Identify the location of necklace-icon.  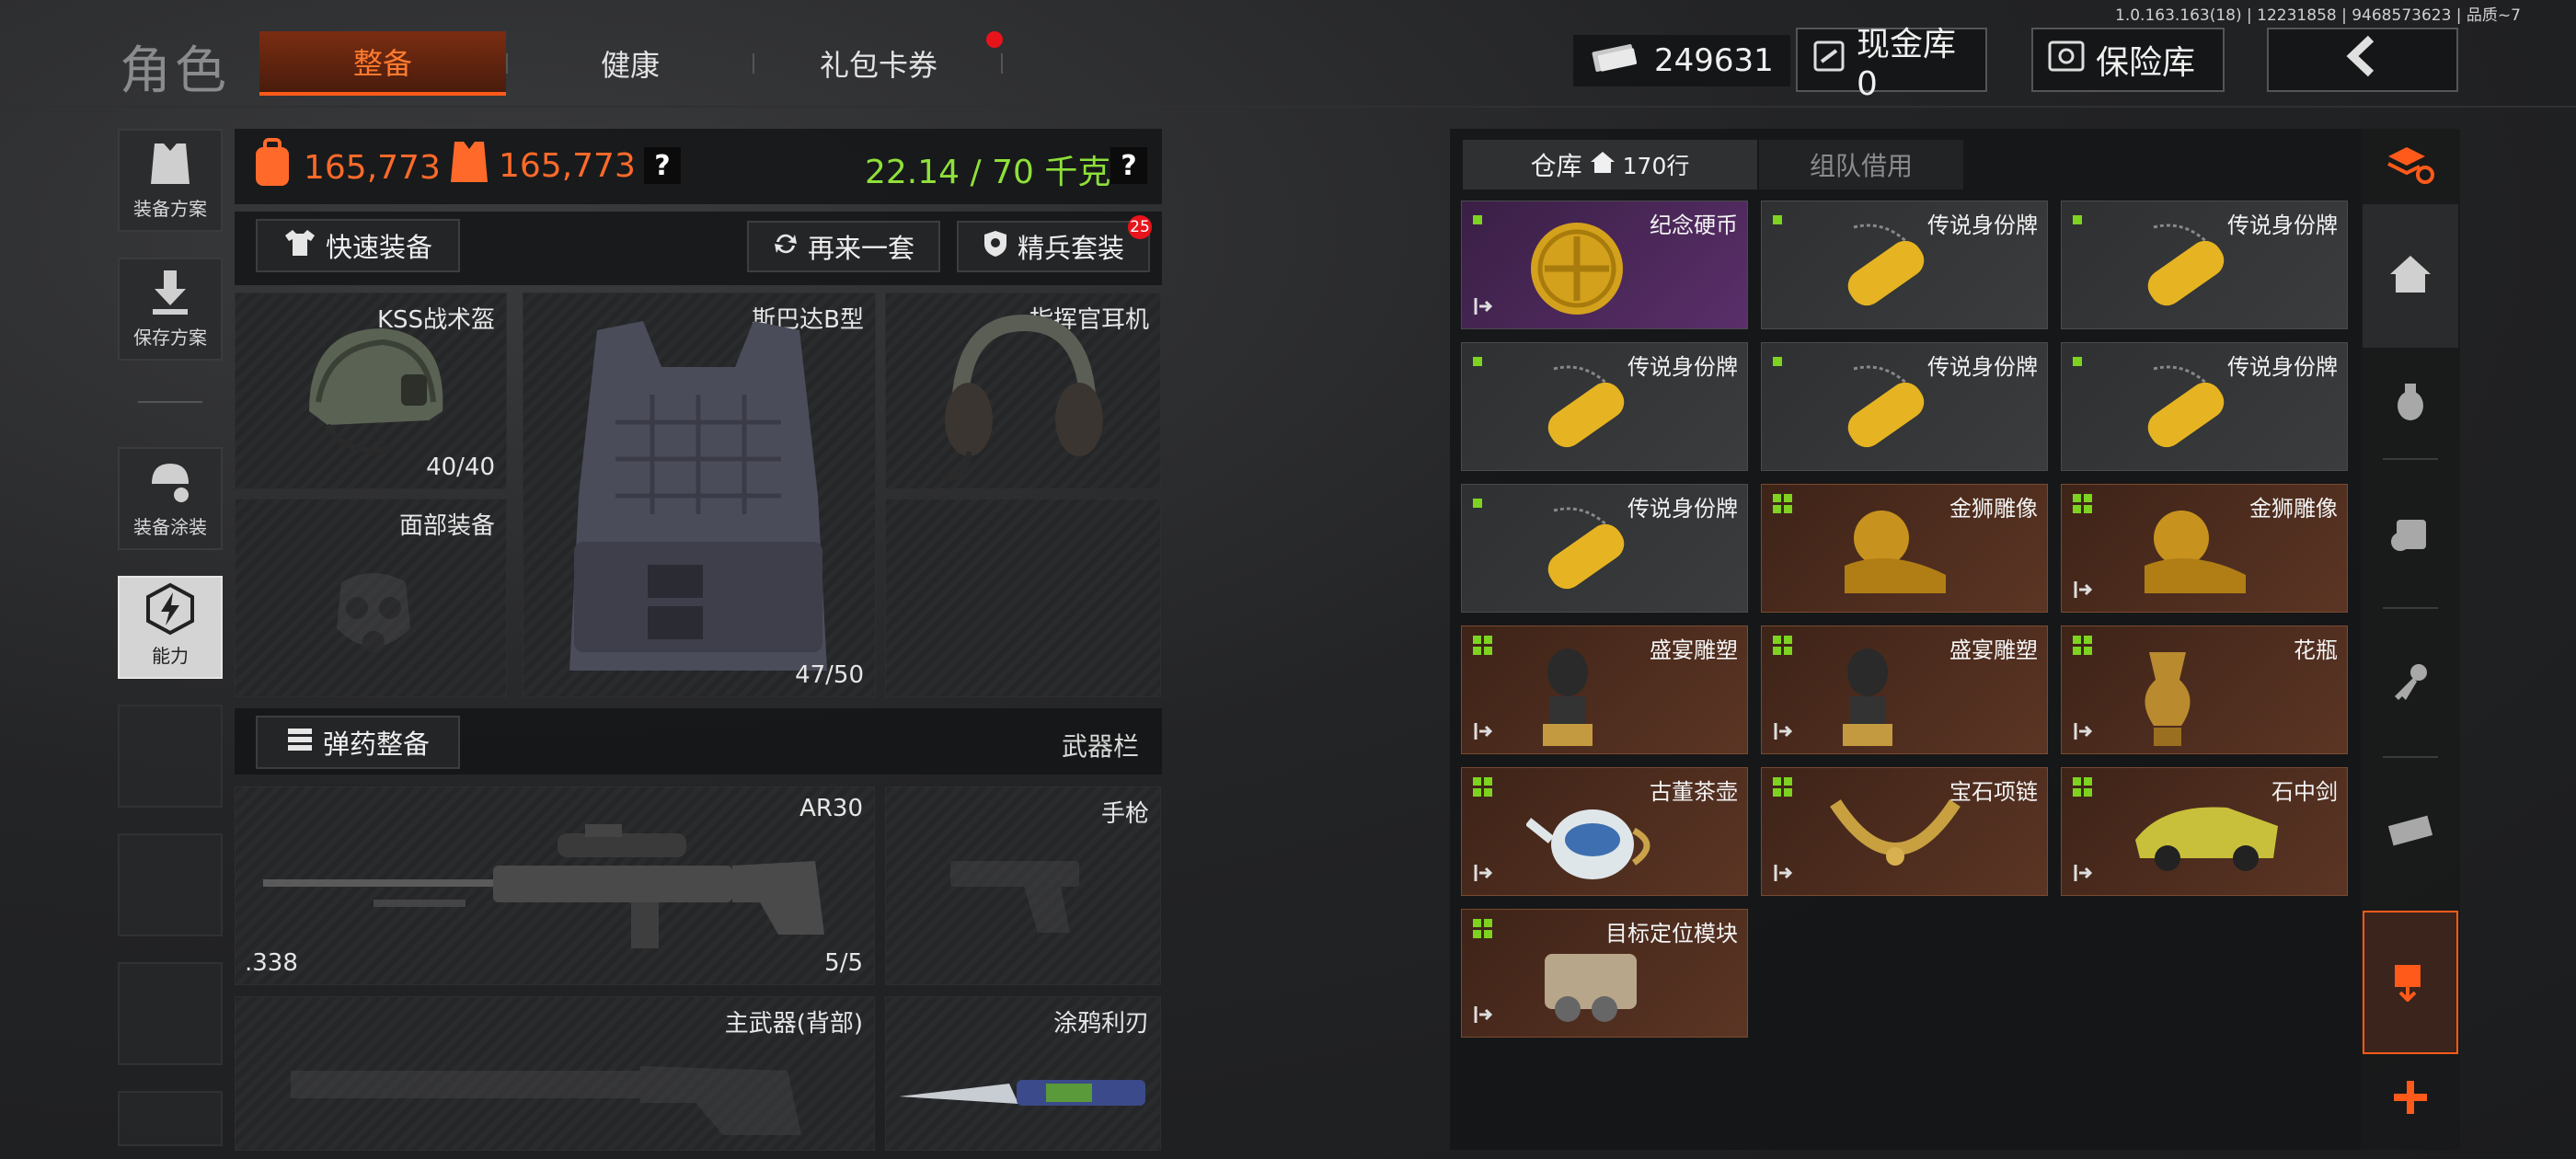
(1895, 837).